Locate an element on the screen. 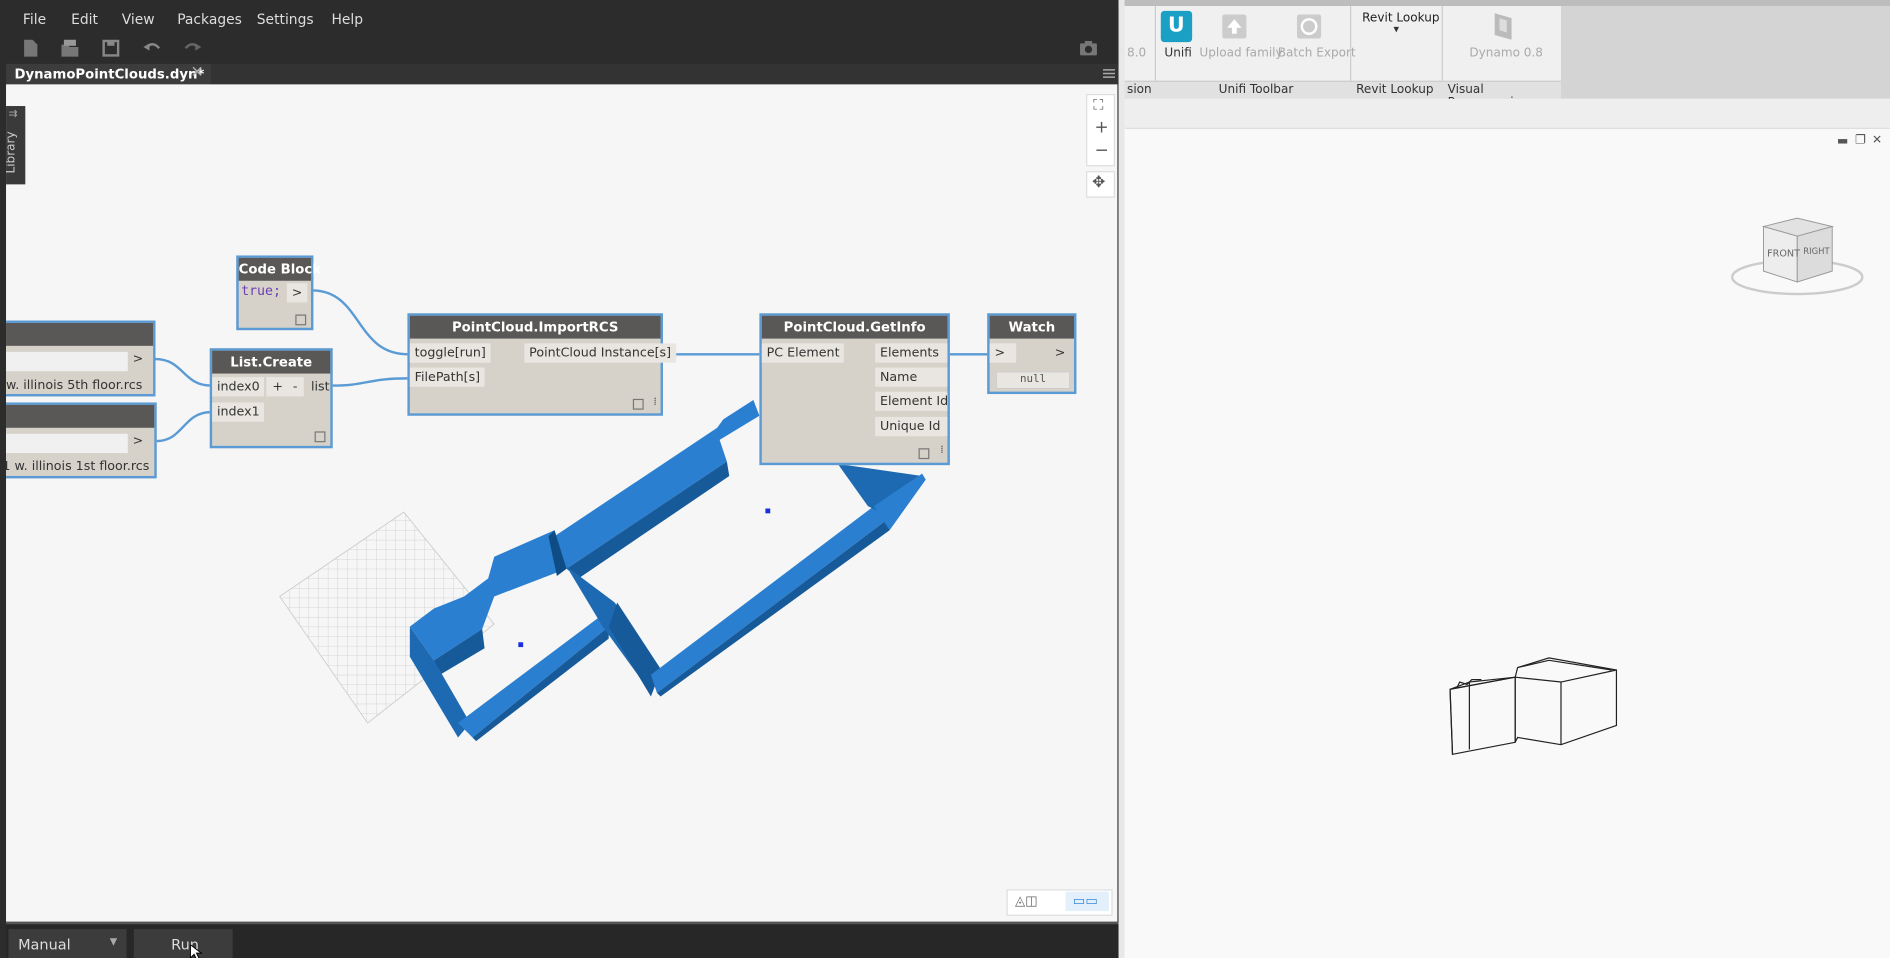  batch-export-icon is located at coordinates (1308, 26).